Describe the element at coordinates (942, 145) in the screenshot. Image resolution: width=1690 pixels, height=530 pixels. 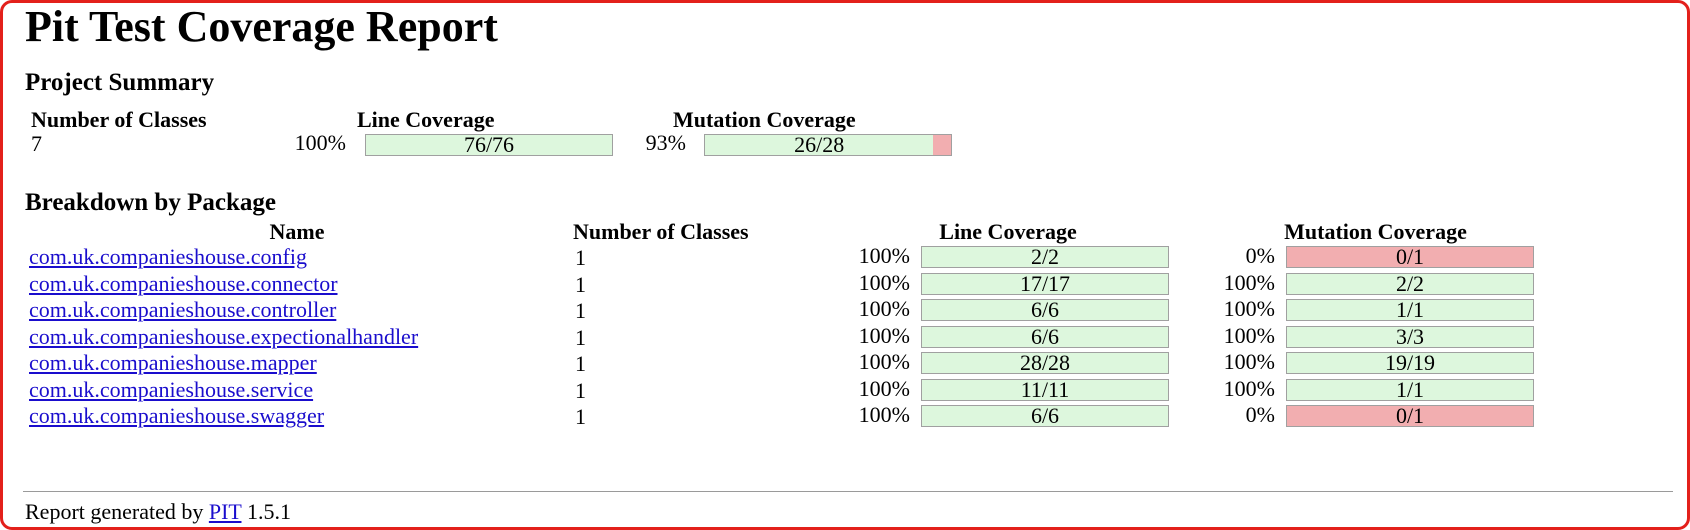
I see `uncovered-fill` at that location.